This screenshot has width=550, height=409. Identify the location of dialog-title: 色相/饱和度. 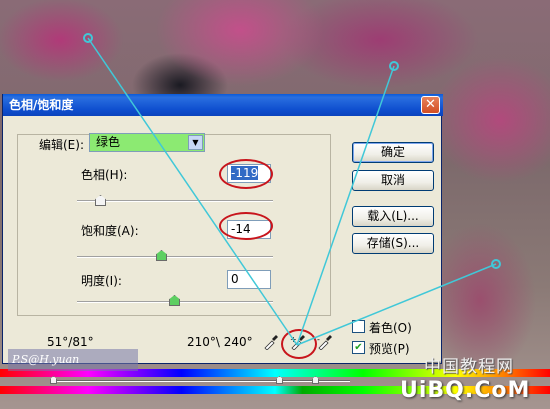
(41, 105).